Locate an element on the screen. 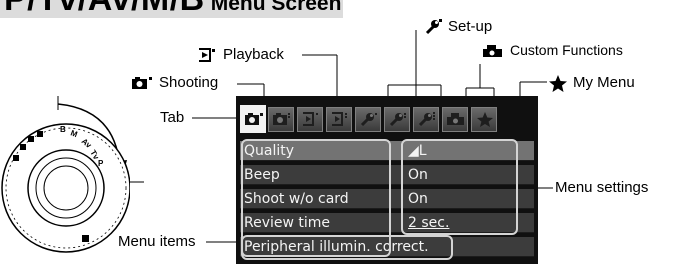 The width and height of the screenshot is (673, 264). menu-row-beep: Beep On is located at coordinates (387, 175).